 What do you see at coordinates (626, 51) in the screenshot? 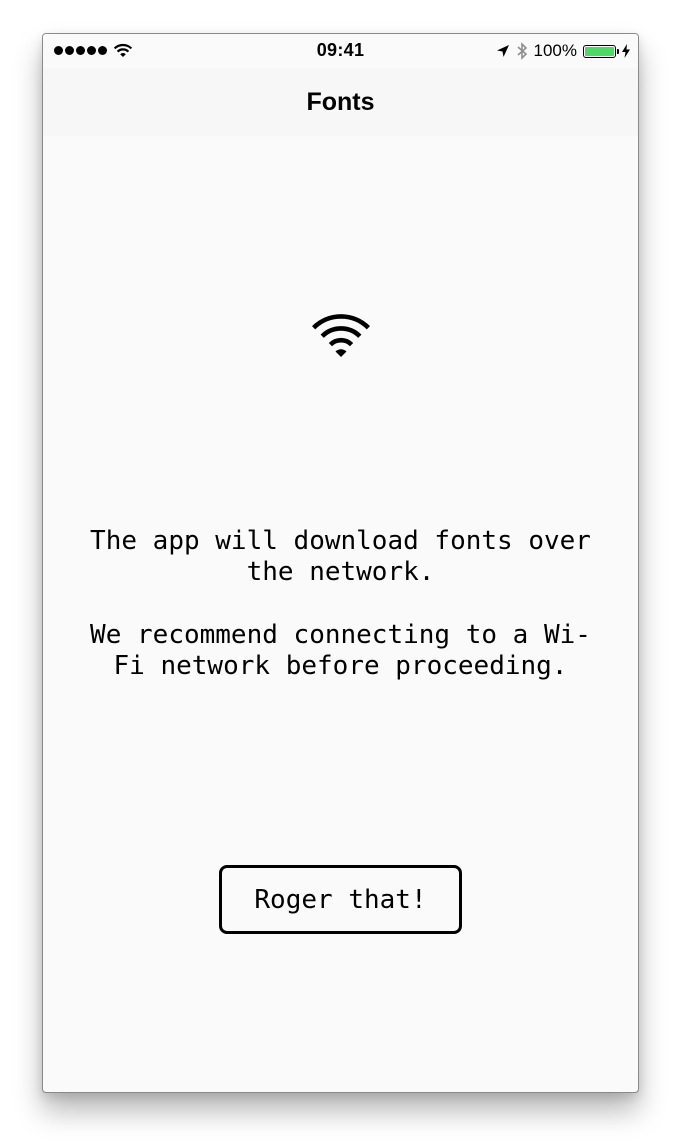
I see `charging-bolt-icon` at bounding box center [626, 51].